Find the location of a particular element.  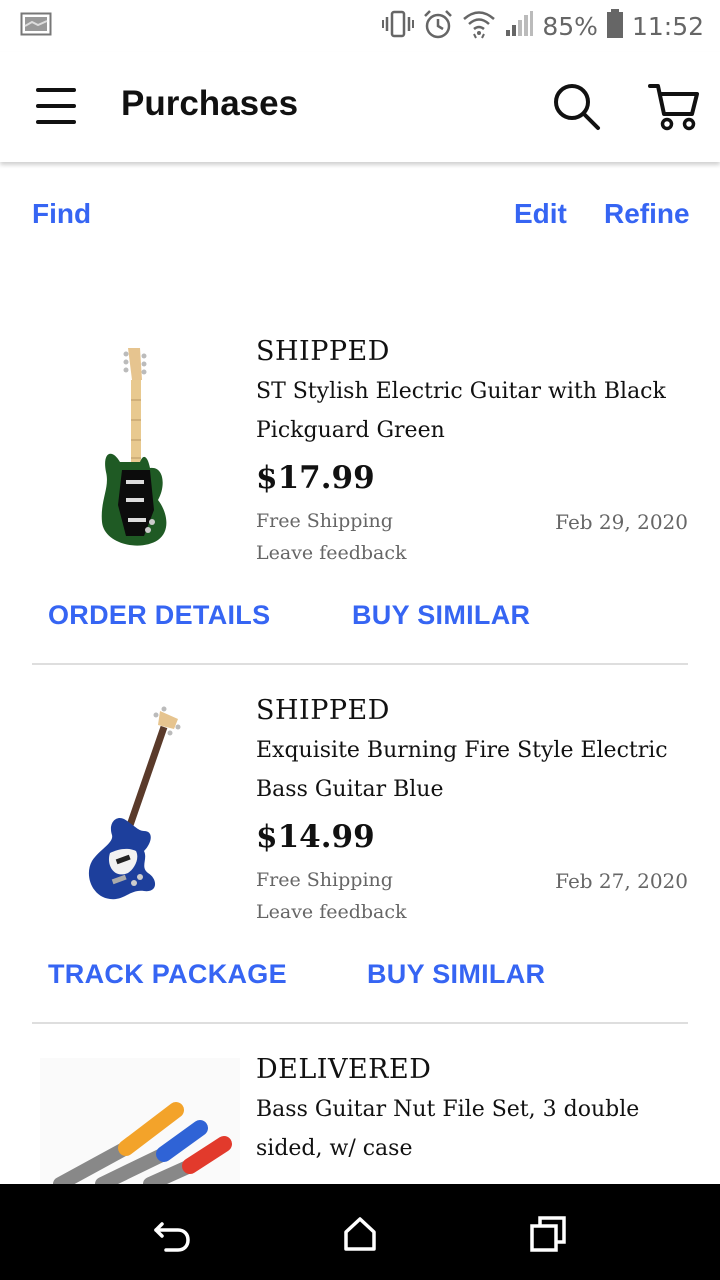

page-title: Purchases is located at coordinates (210, 103).